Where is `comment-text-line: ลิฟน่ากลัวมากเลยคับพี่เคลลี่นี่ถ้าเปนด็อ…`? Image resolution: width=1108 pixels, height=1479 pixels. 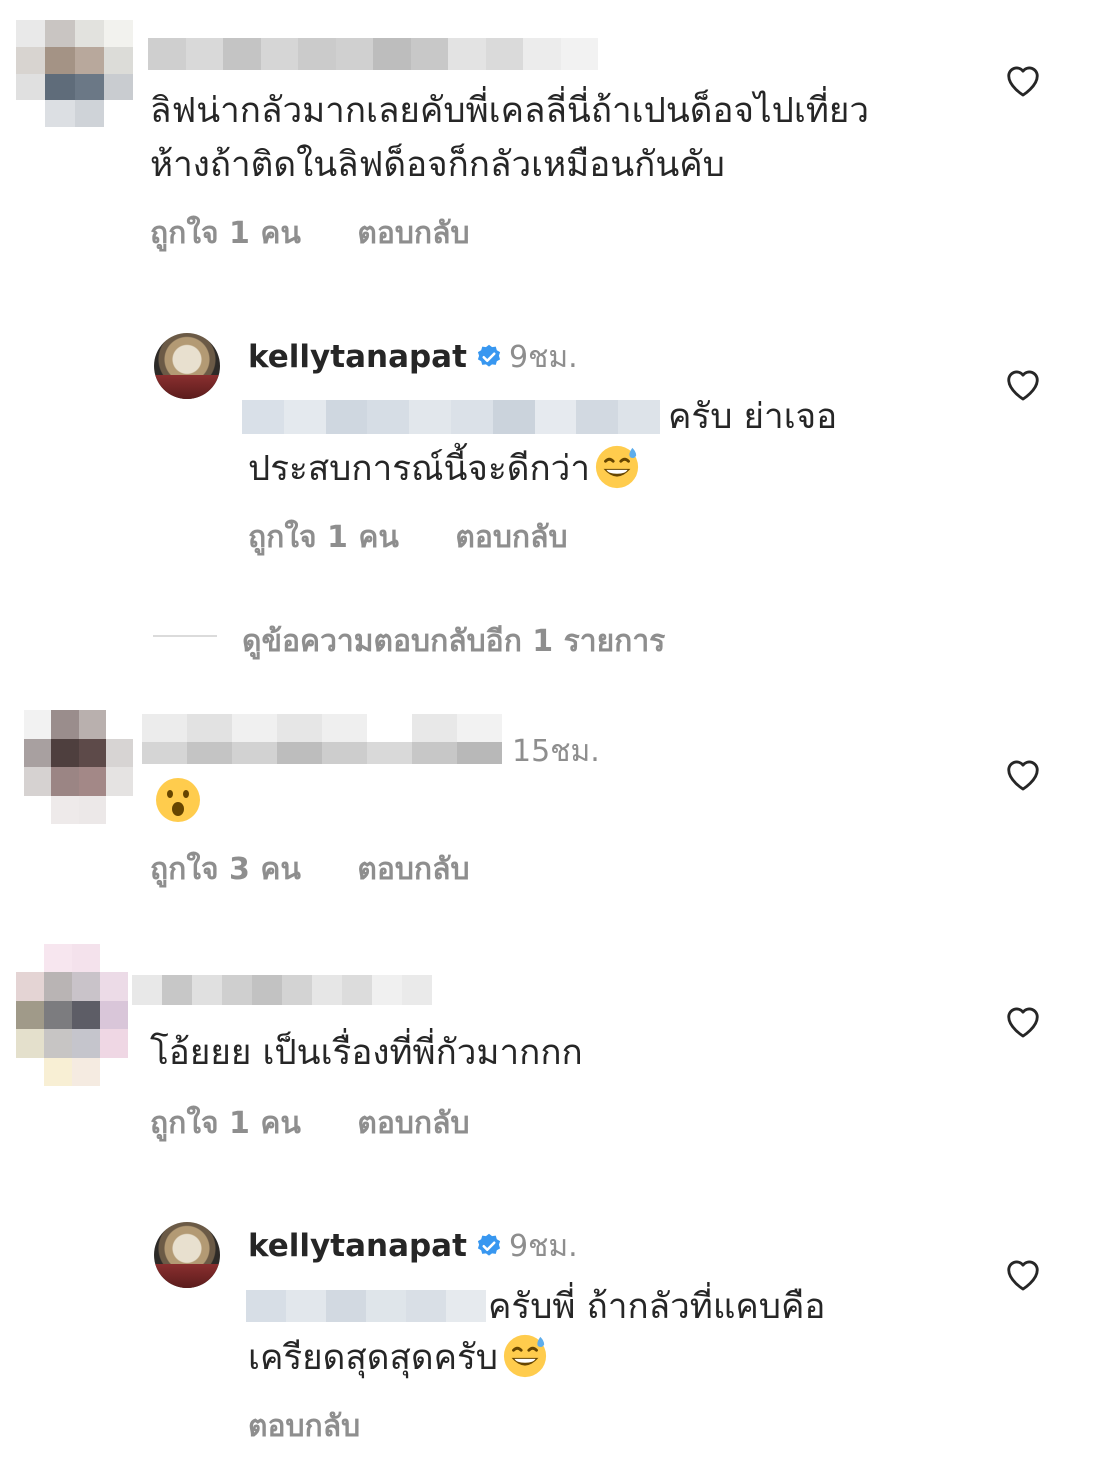 comment-text-line: ลิฟน่ากลัวมากเลยคับพี่เคลลี่นี่ถ้าเปนด็อ… is located at coordinates (510, 111).